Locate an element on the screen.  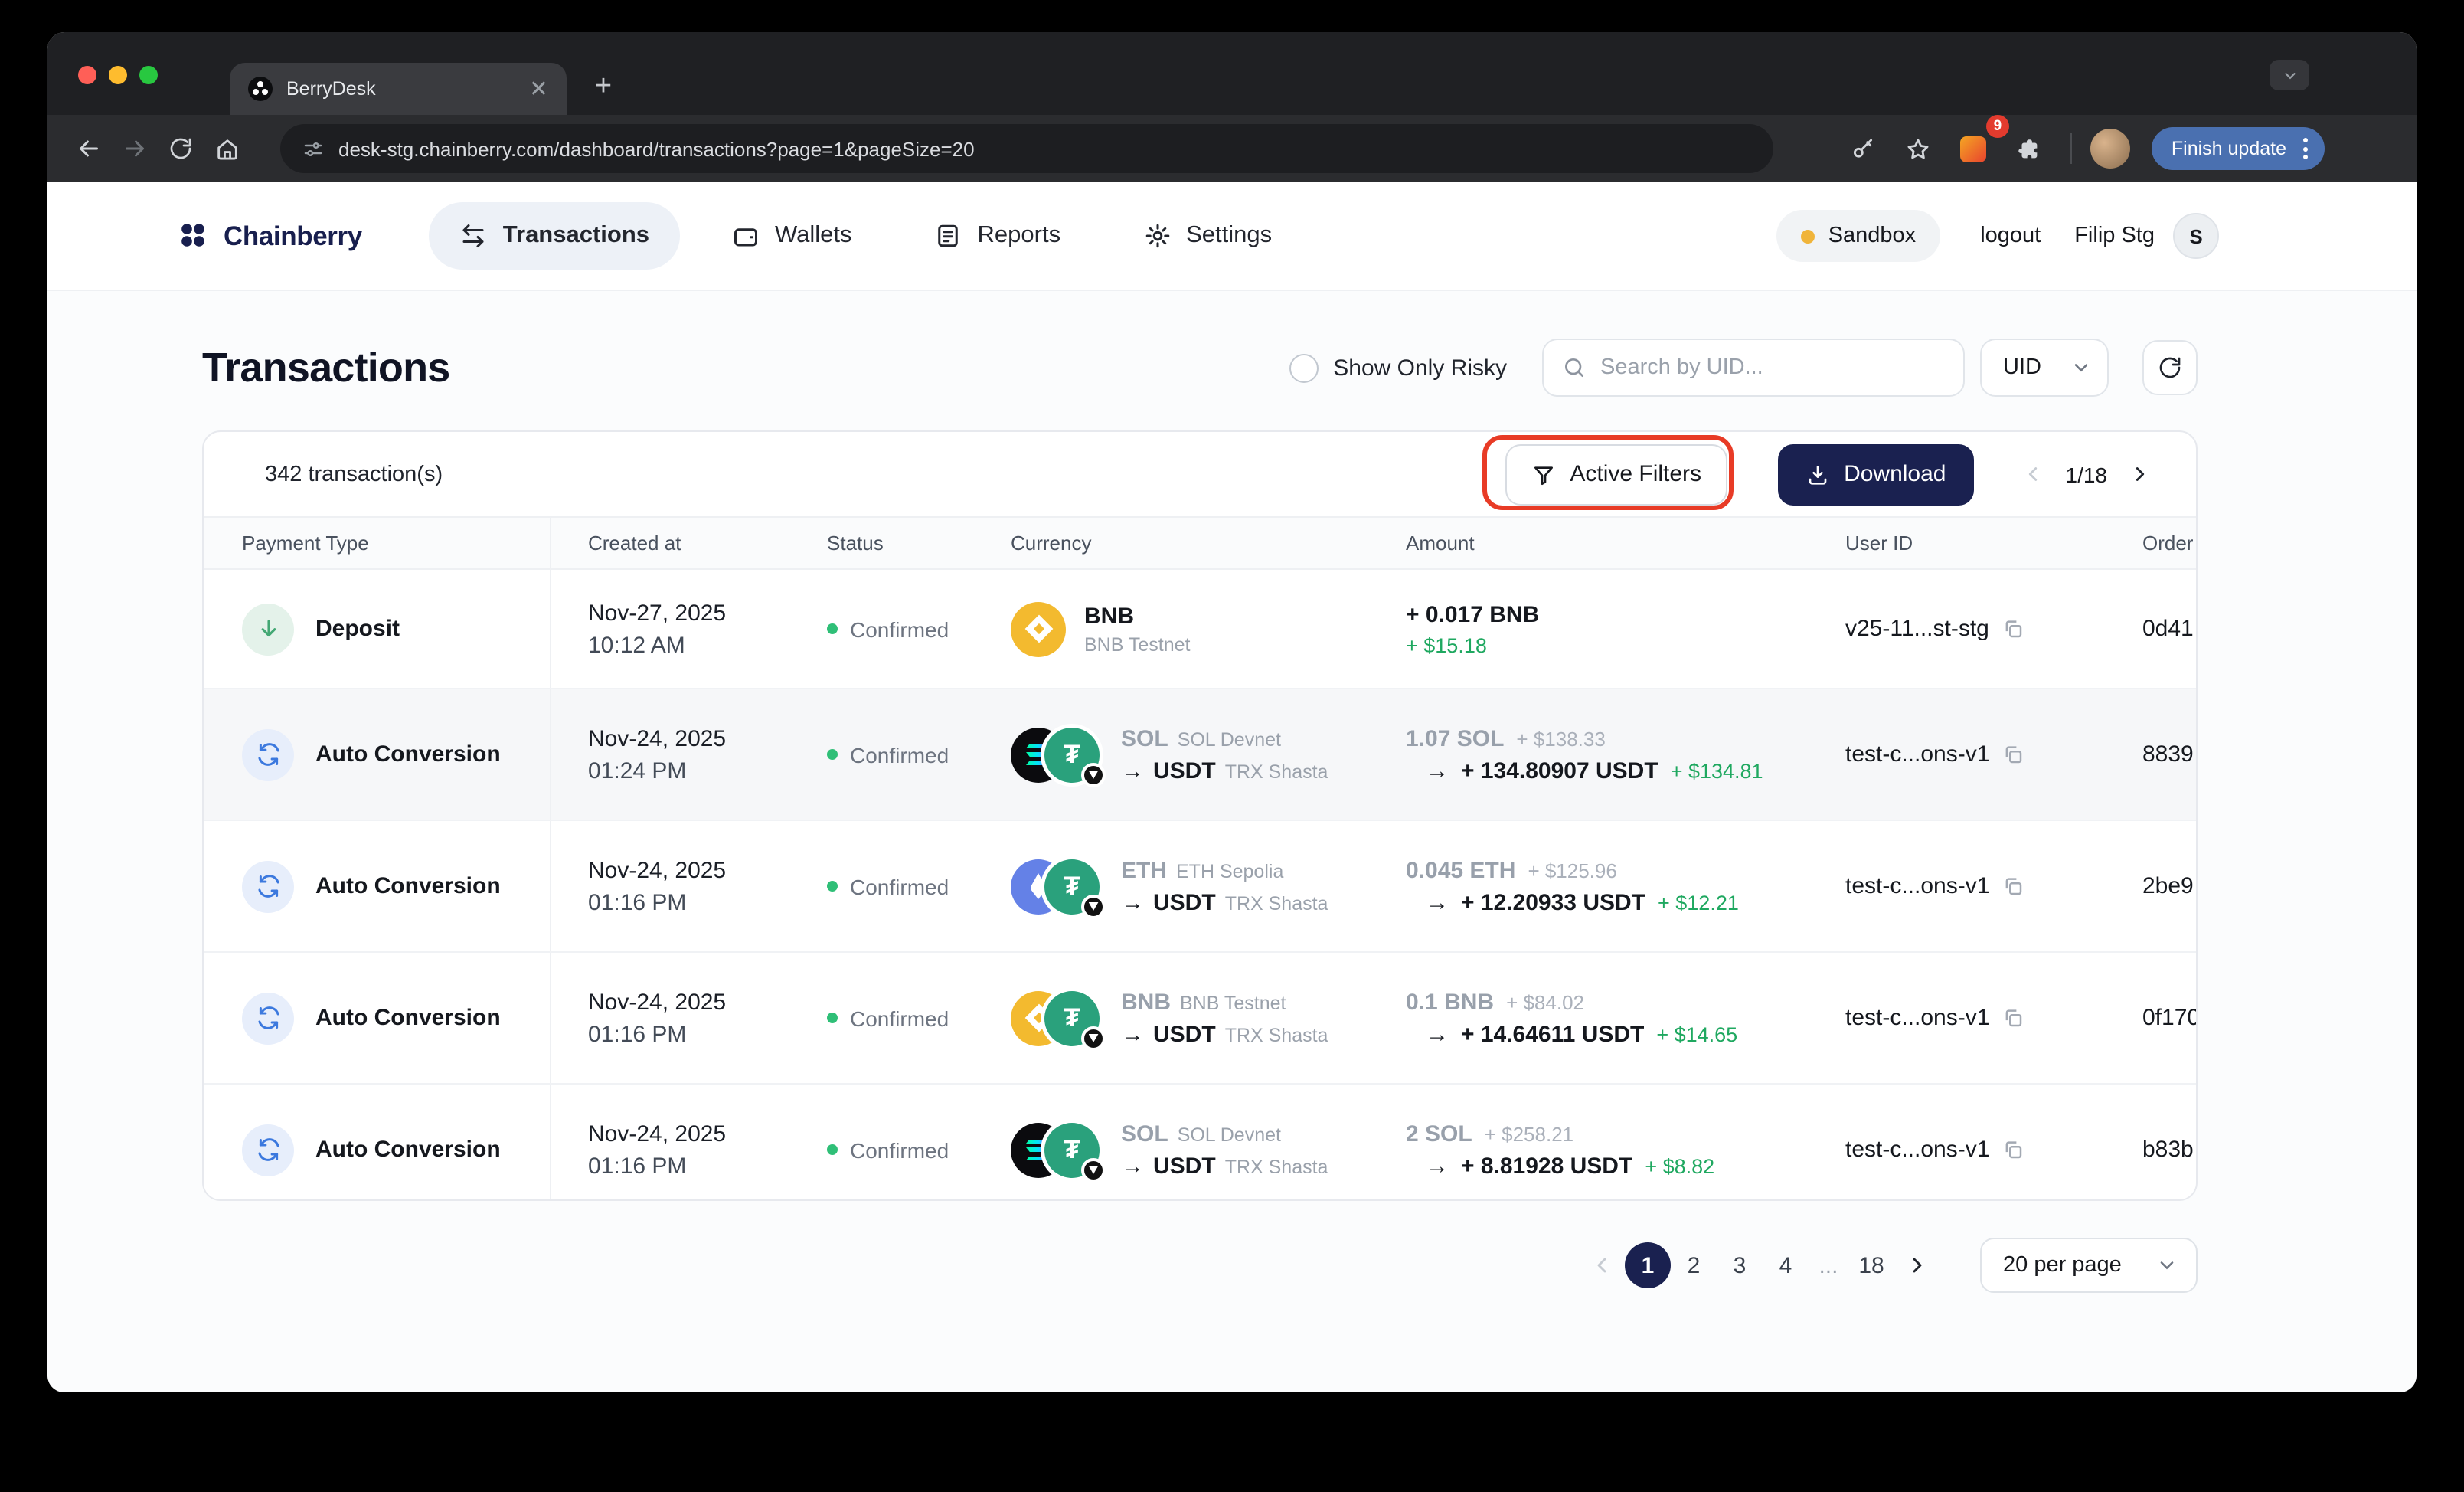
nav-item-wallets: Wallets is located at coordinates (792, 236).